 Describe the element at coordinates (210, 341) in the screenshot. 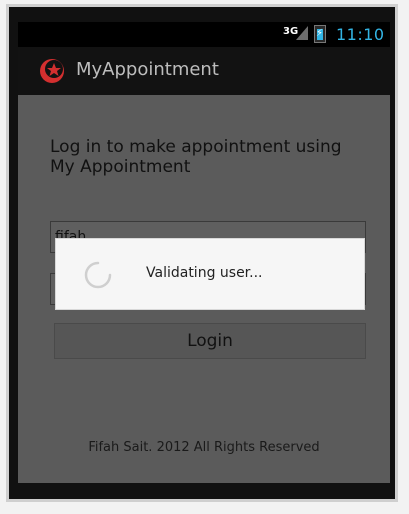

I see `login-button: Login` at that location.